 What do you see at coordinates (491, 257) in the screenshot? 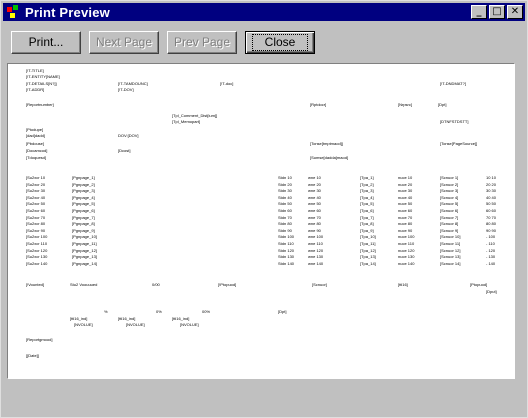
I see `table-cell: - 130` at bounding box center [491, 257].